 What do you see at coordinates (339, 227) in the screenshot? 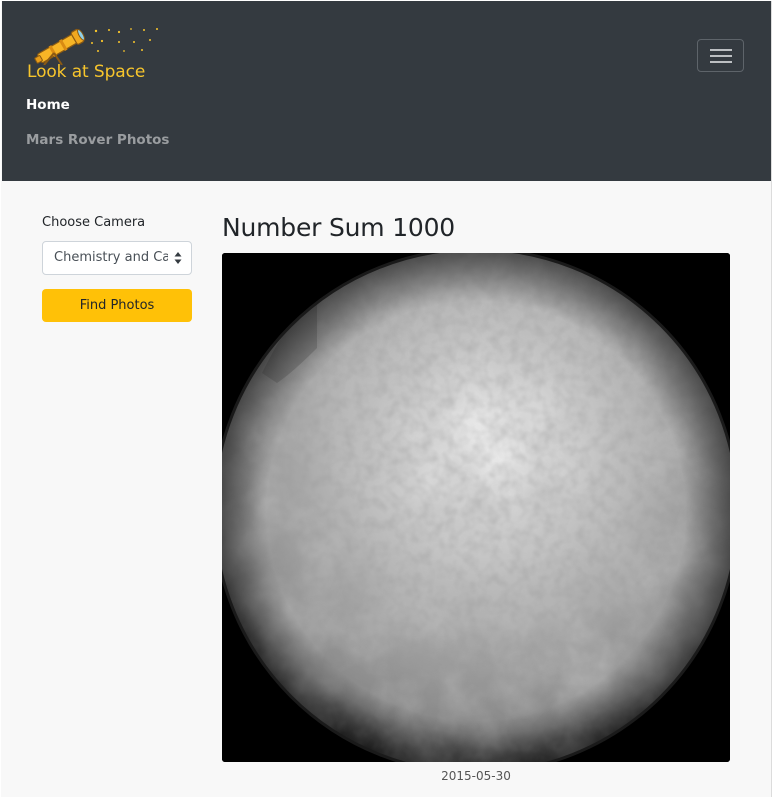
I see `page-title: Number Sum 1000` at bounding box center [339, 227].